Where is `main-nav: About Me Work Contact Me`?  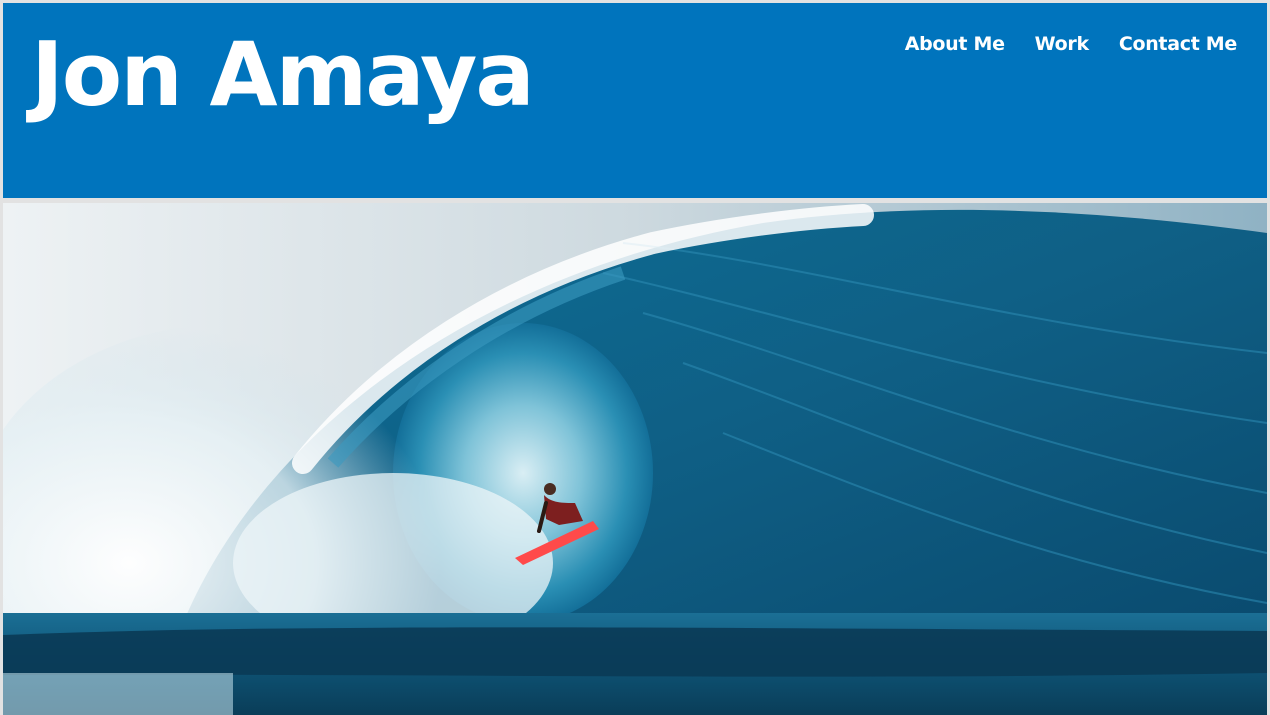
main-nav: About Me Work Contact Me is located at coordinates (1071, 44).